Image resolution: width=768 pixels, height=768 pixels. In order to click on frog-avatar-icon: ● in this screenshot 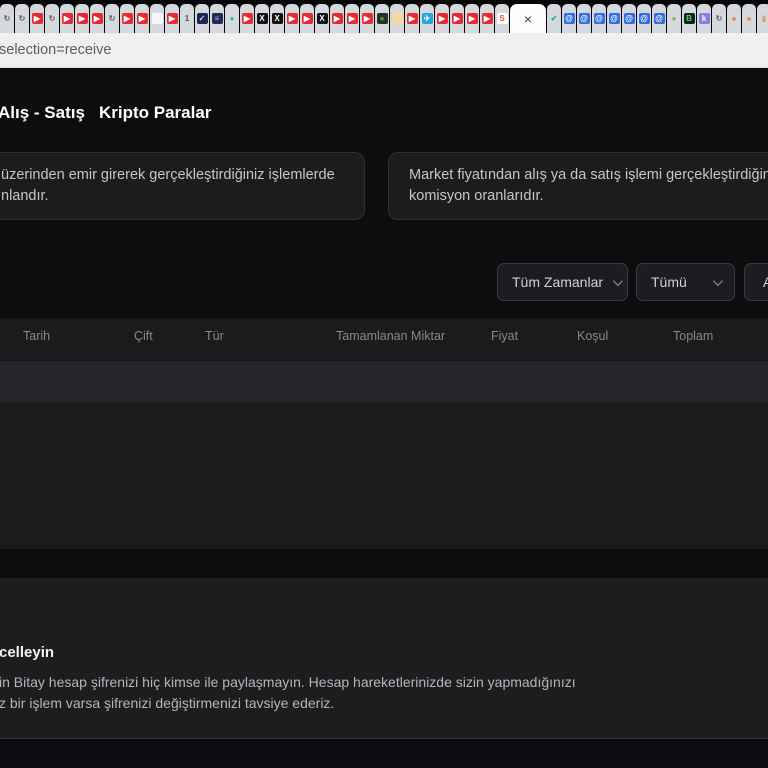, I will do `click(382, 18)`.